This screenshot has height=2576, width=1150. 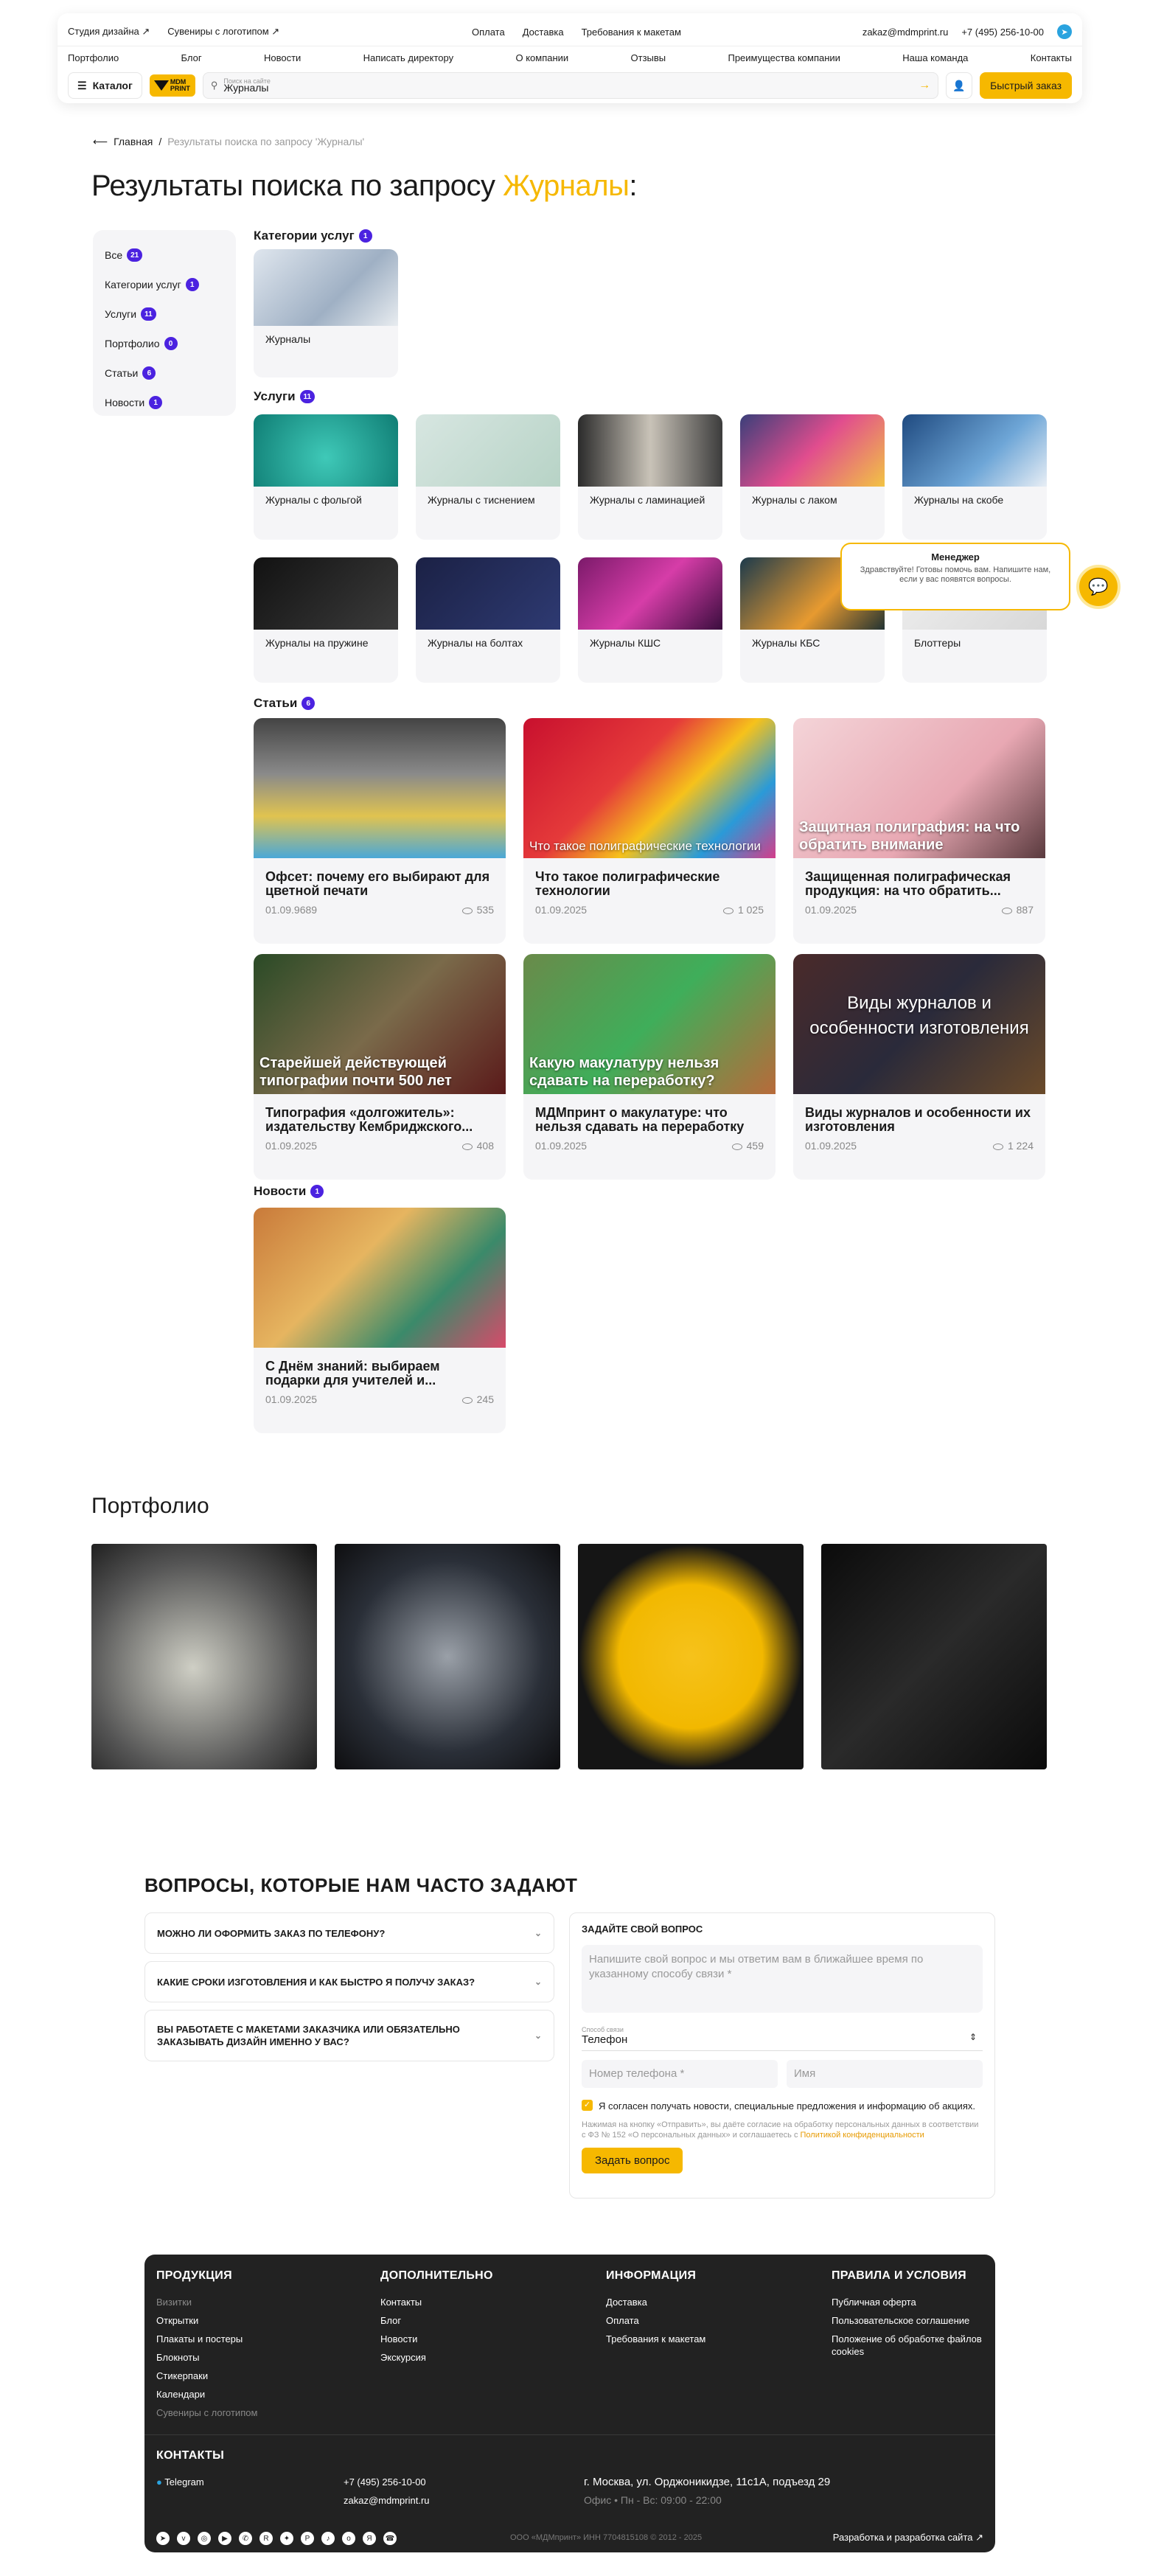 What do you see at coordinates (206, 2302) in the screenshot?
I see `footer-link: Визитки` at bounding box center [206, 2302].